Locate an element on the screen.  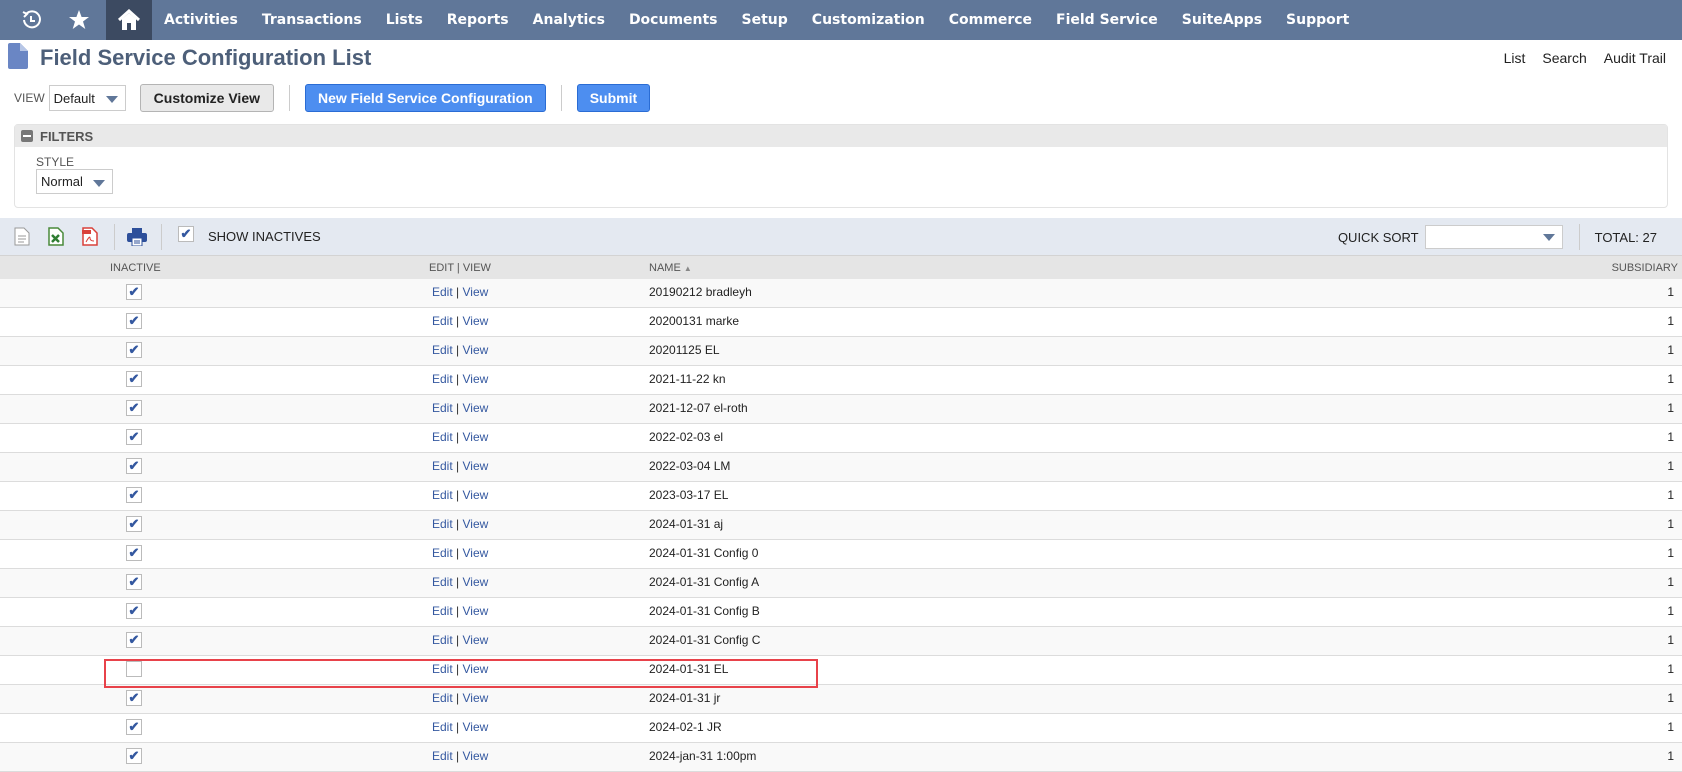
view-select: Default is located at coordinates (87, 98).